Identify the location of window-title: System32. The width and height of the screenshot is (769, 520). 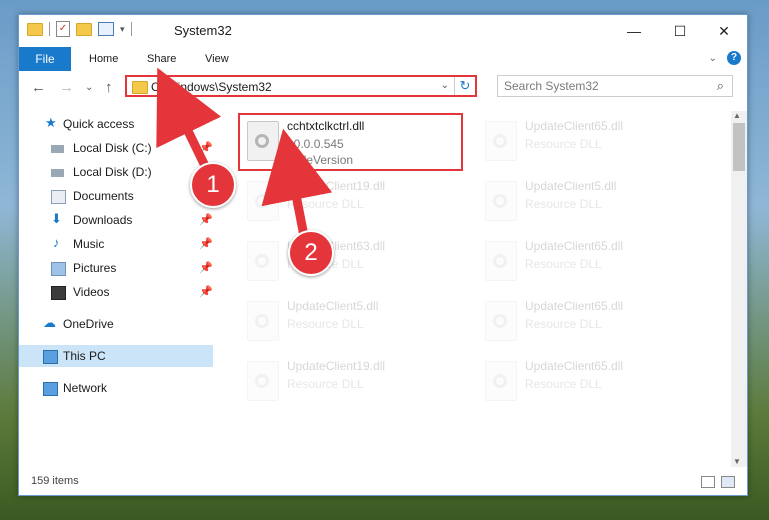
(203, 30).